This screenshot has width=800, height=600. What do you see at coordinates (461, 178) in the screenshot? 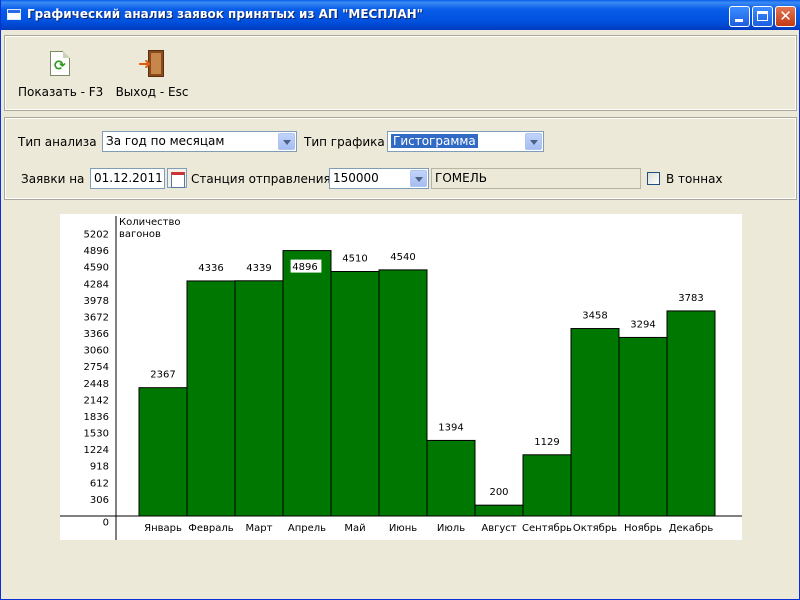
I see `station-name-value: ГОМЕЛЬ` at bounding box center [461, 178].